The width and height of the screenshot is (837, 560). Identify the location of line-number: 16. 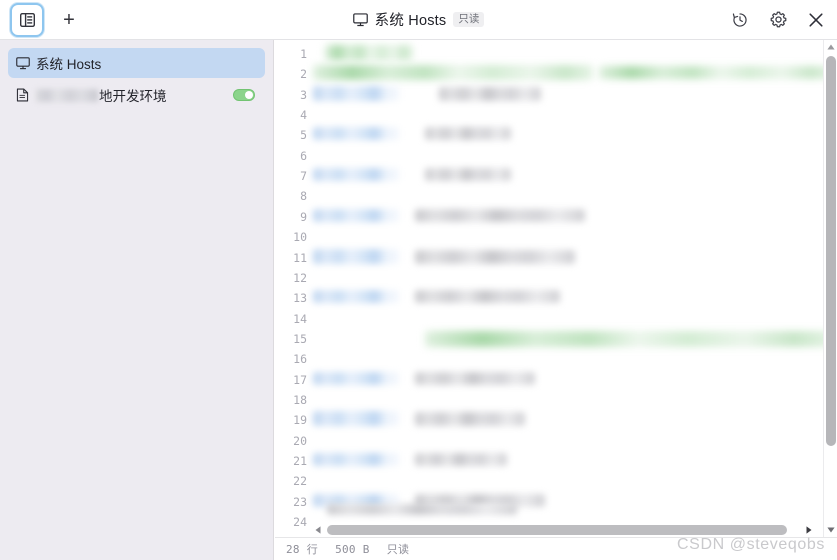
(300, 359).